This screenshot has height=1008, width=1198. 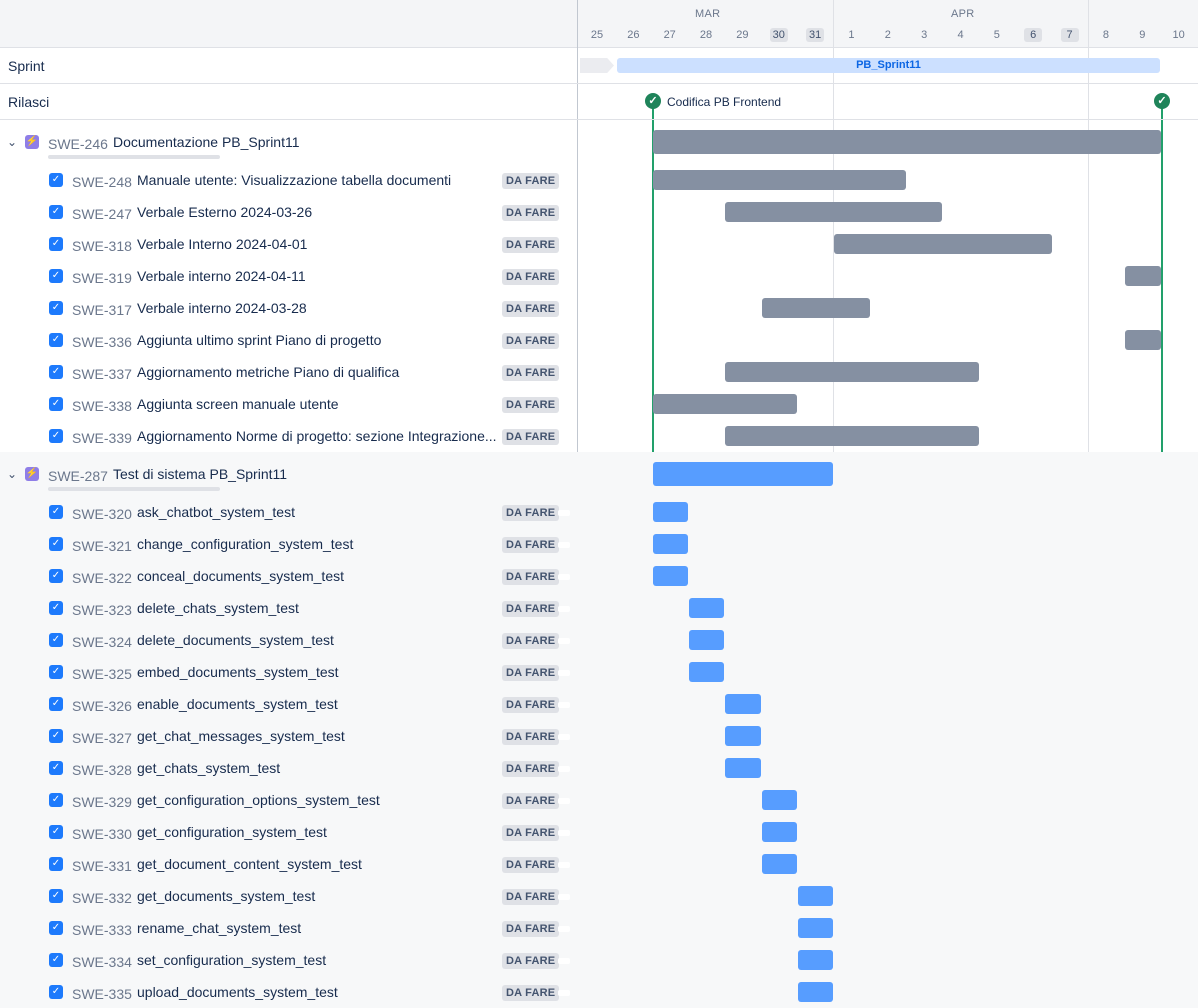 I want to click on task-title: delete_chats_system_test, so click(x=318, y=608).